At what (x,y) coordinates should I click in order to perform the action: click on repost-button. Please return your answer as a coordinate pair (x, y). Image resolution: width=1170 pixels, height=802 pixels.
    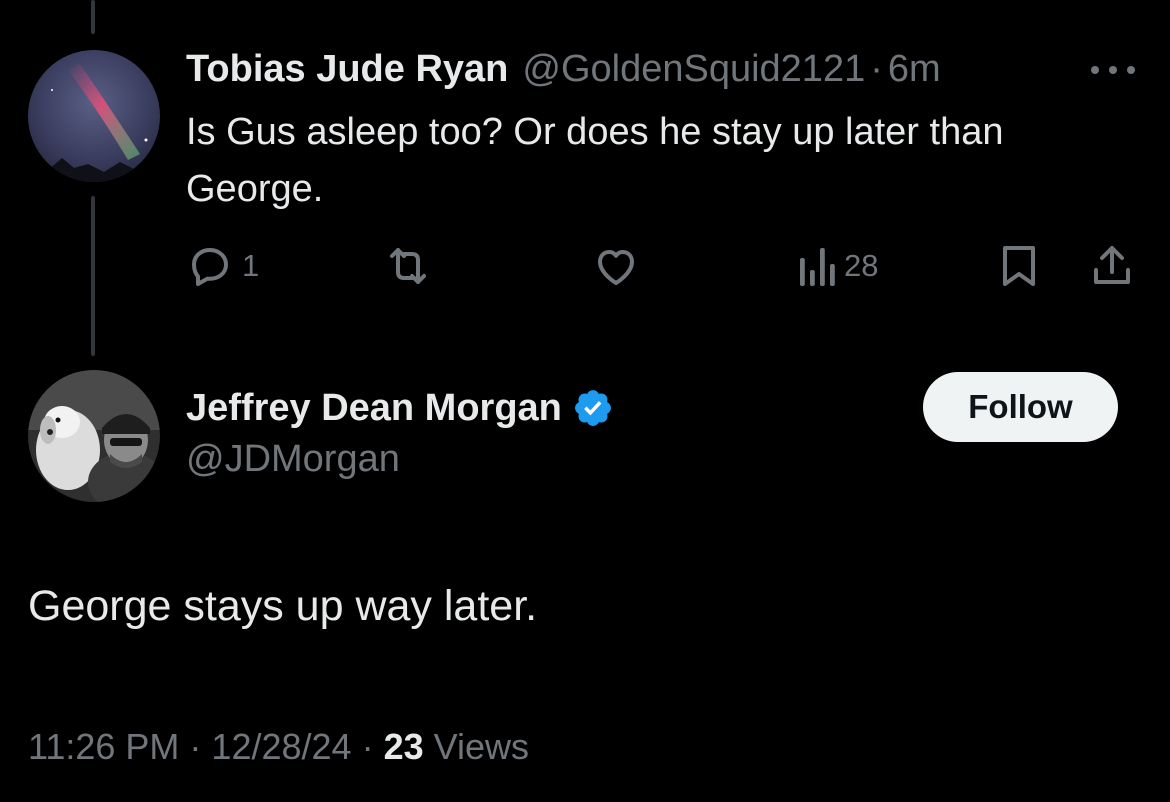
    Looking at the image, I should click on (408, 266).